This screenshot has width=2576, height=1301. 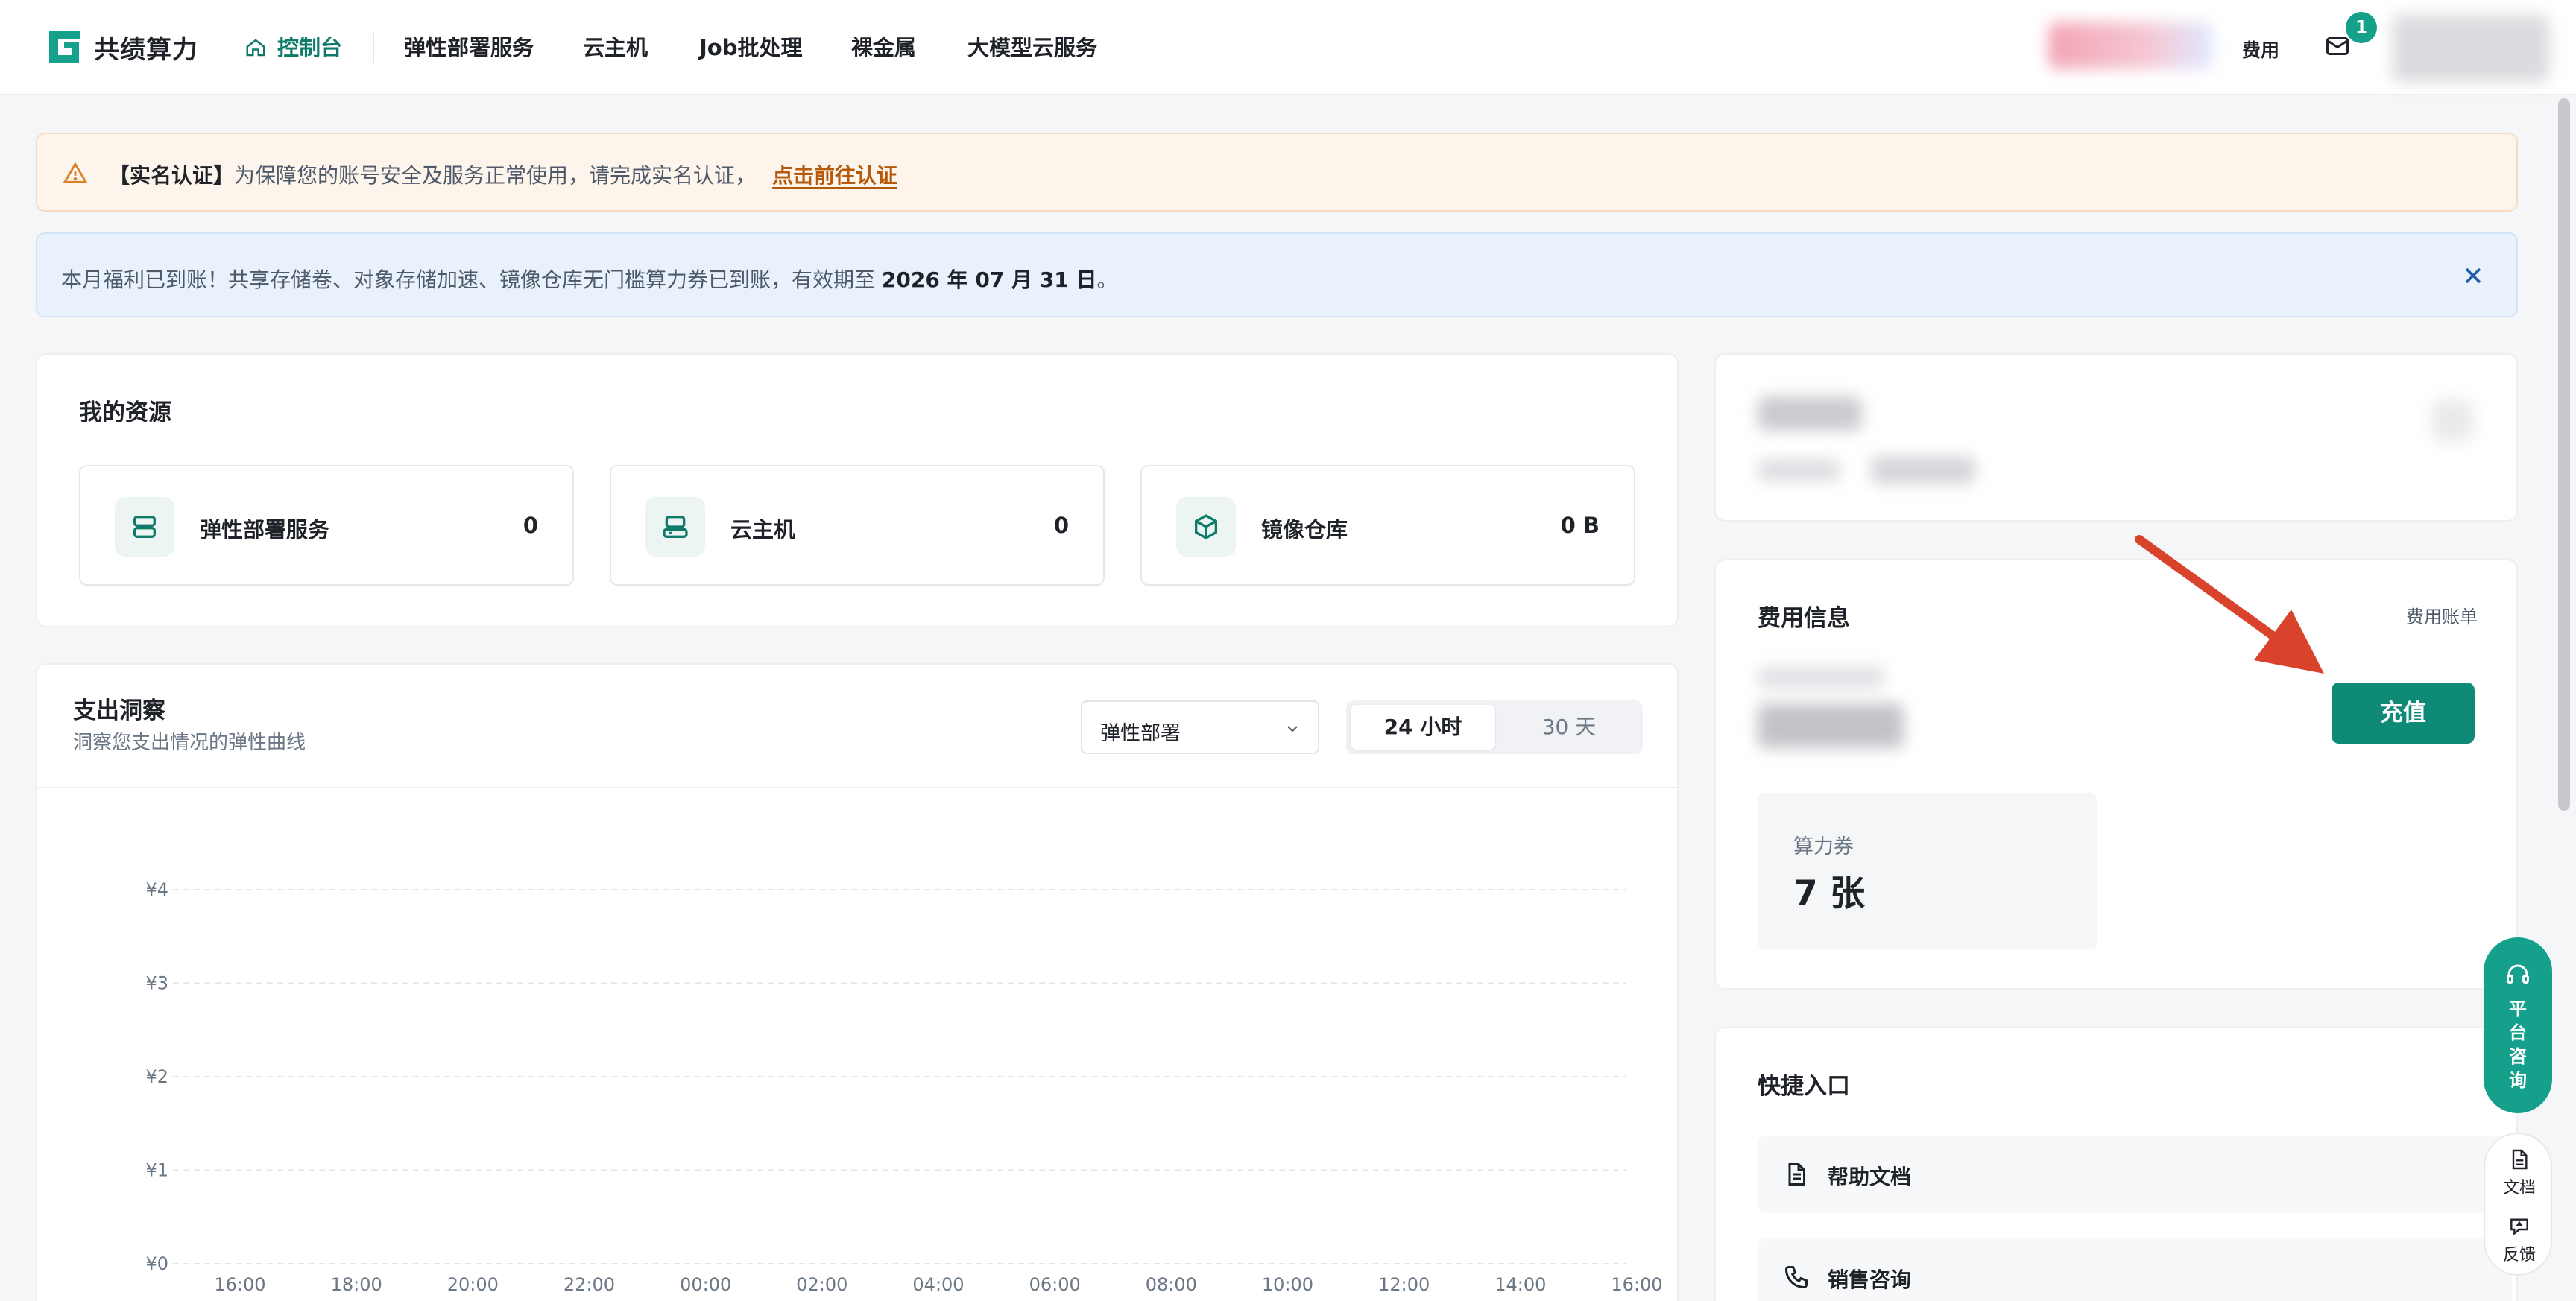 I want to click on warning-icon, so click(x=75, y=172).